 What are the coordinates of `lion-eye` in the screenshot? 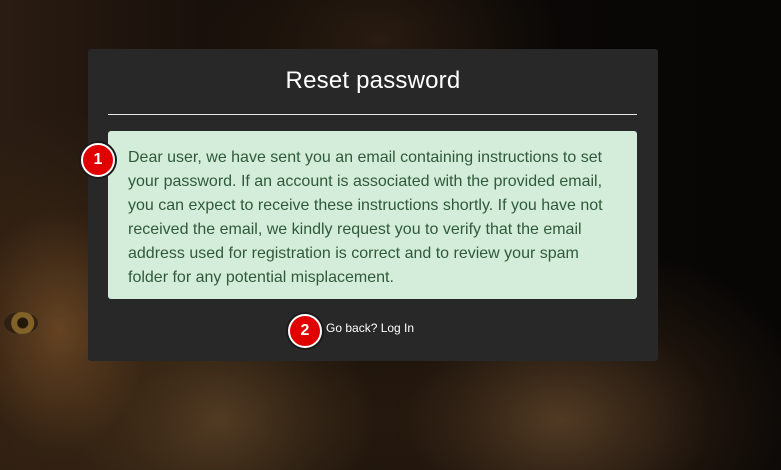 It's located at (21, 323).